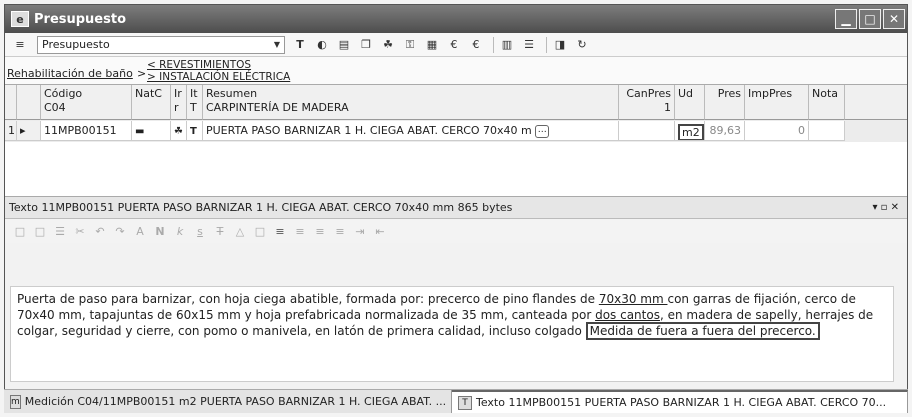 This screenshot has height=417, width=912. I want to click on undo-icon: ↶, so click(100, 231).